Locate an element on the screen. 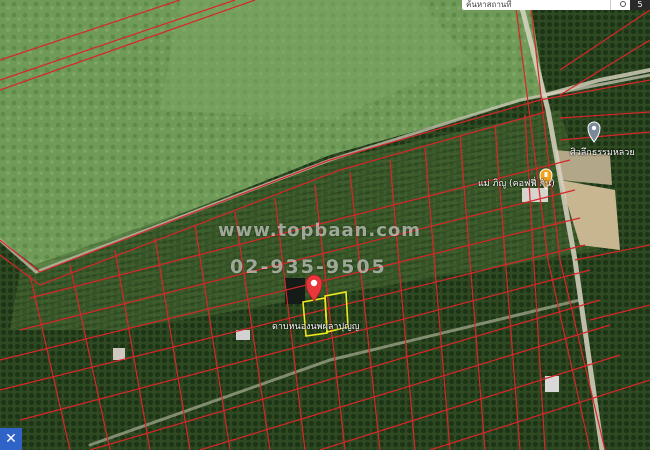 Image resolution: width=650 pixels, height=450 pixels. close-icon: ✕ is located at coordinates (11, 439).